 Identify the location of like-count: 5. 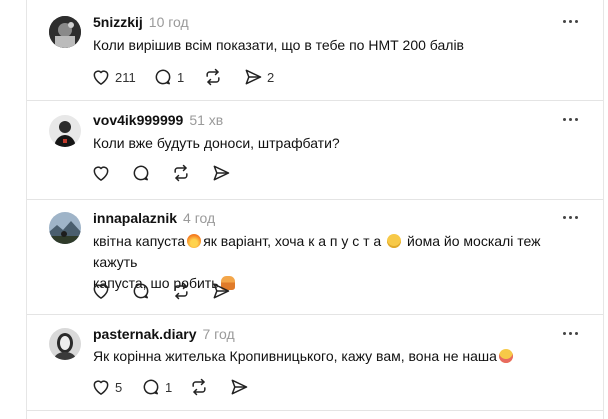
(119, 387).